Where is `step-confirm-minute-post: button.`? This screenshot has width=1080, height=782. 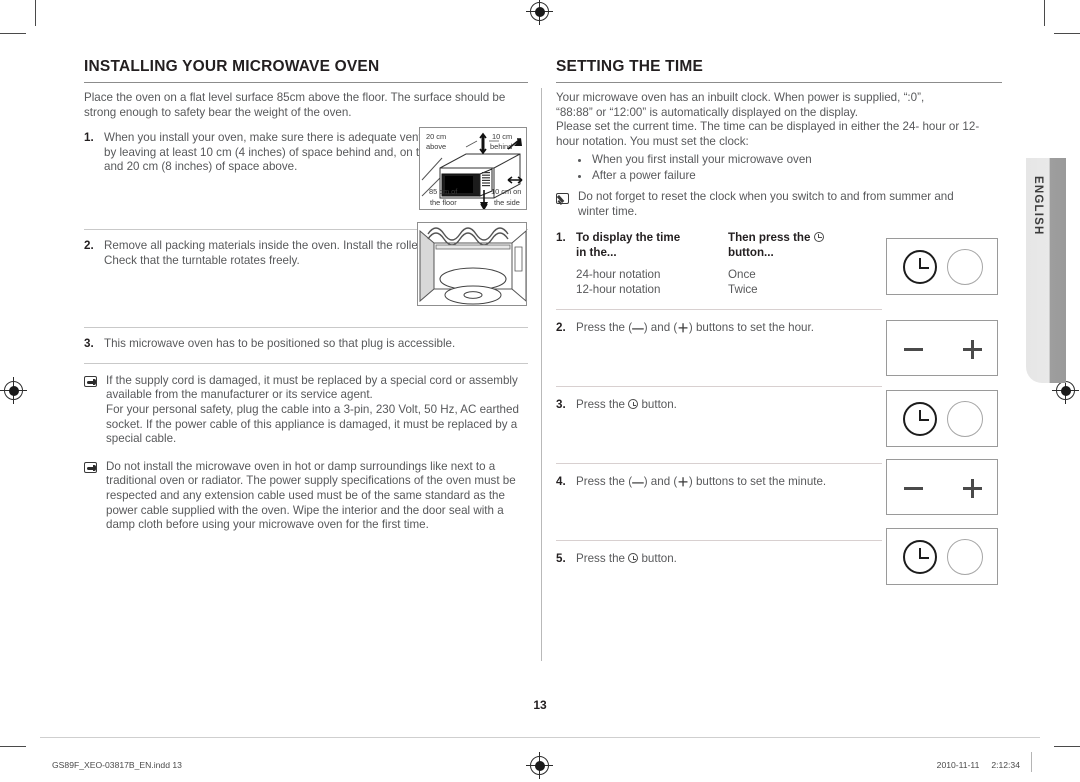
step-confirm-minute-post: button. is located at coordinates (659, 559).